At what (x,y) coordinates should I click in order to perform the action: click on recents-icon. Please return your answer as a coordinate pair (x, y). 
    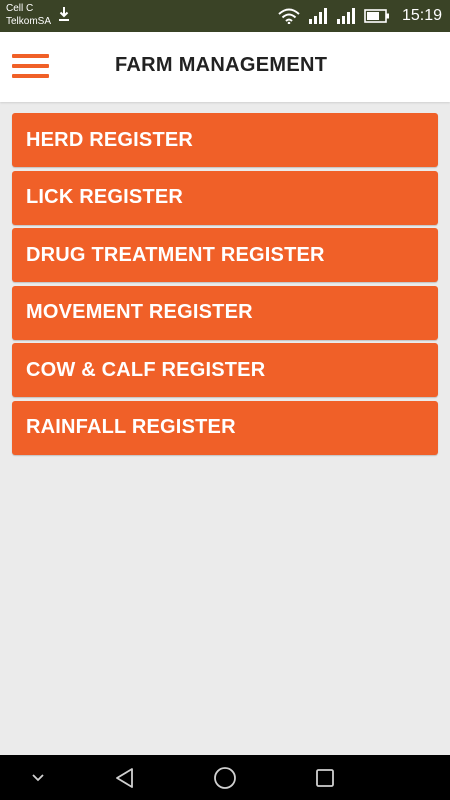
    Looking at the image, I should click on (325, 777).